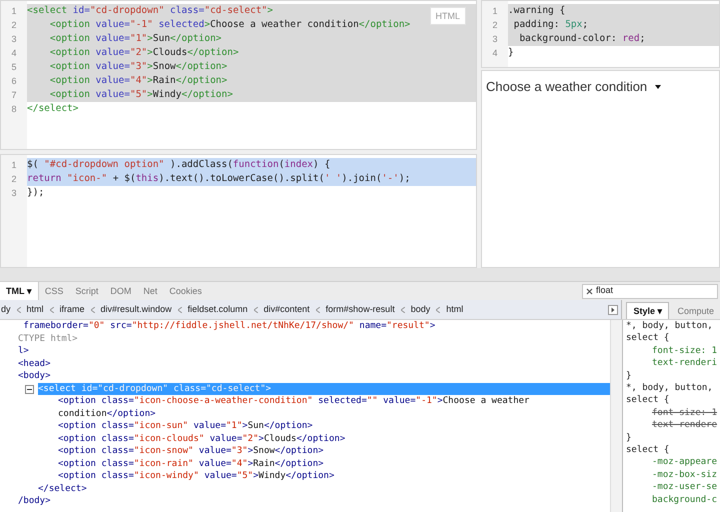 The height and width of the screenshot is (512, 720). What do you see at coordinates (72, 309) in the screenshot?
I see `breadcrumb-item: iframe` at bounding box center [72, 309].